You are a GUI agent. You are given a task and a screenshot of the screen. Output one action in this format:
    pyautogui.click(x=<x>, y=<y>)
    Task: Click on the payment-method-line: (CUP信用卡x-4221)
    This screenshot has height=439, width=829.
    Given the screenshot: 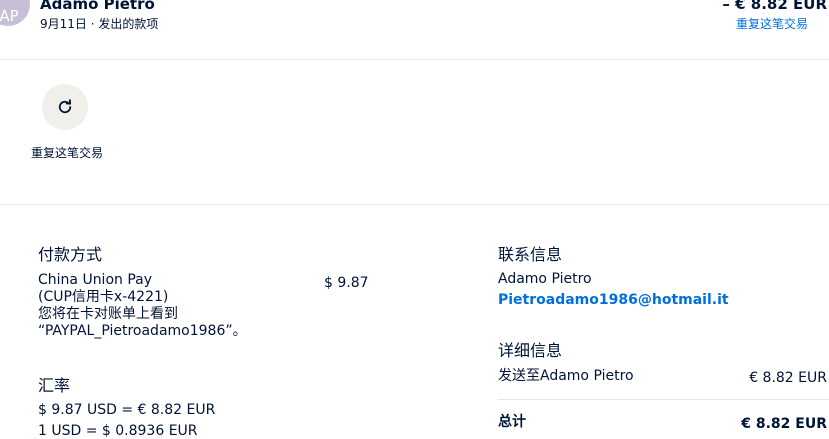 What is the action you would take?
    pyautogui.click(x=103, y=297)
    